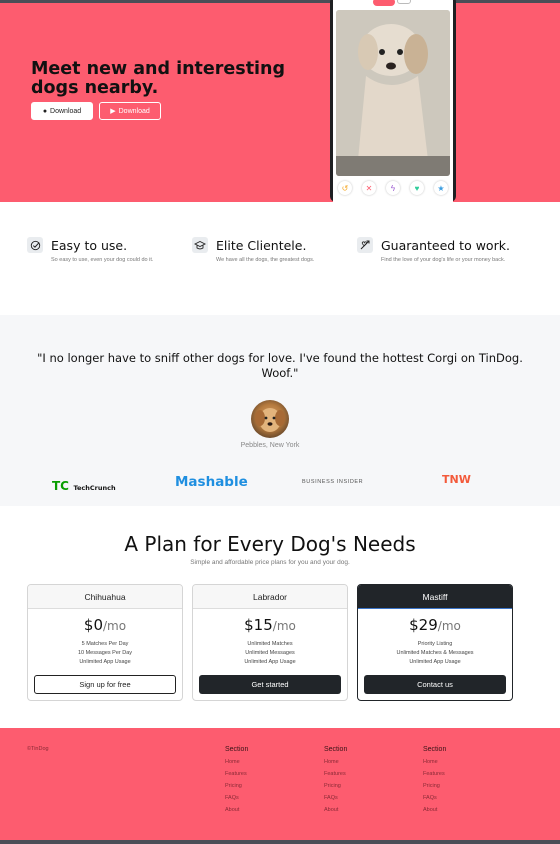  What do you see at coordinates (441, 188) in the screenshot?
I see `star-icon: ★` at bounding box center [441, 188].